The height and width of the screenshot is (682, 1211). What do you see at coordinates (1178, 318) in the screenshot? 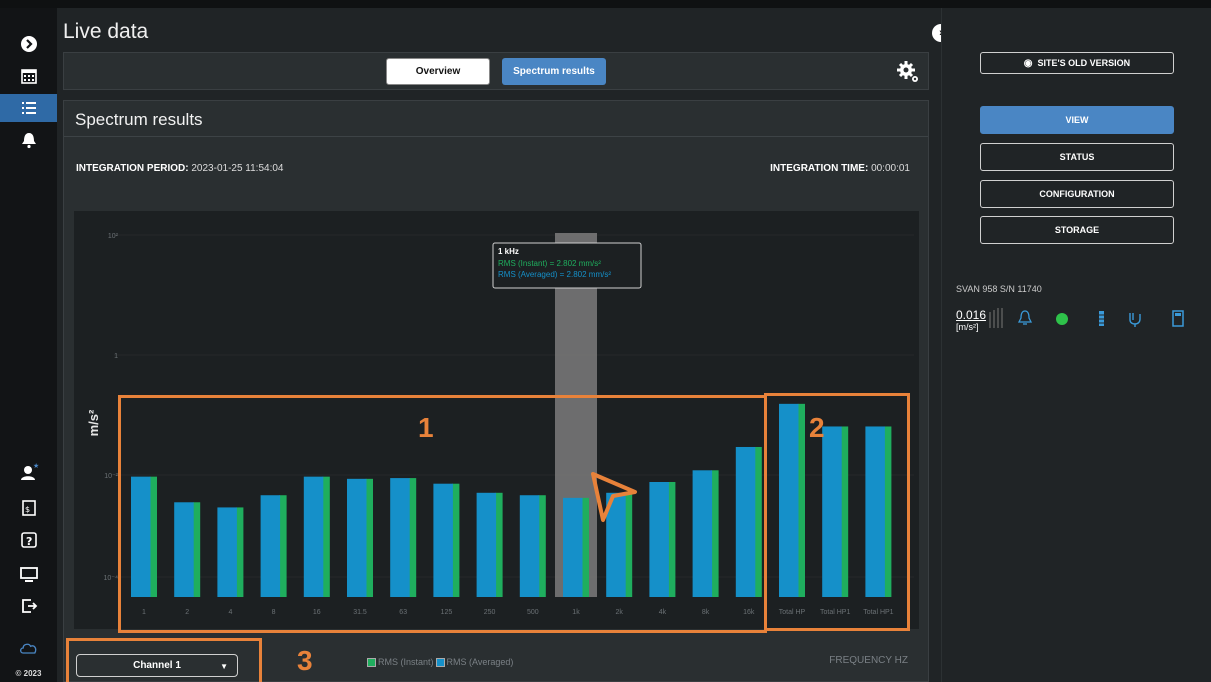
I see `memory-card-icon` at bounding box center [1178, 318].